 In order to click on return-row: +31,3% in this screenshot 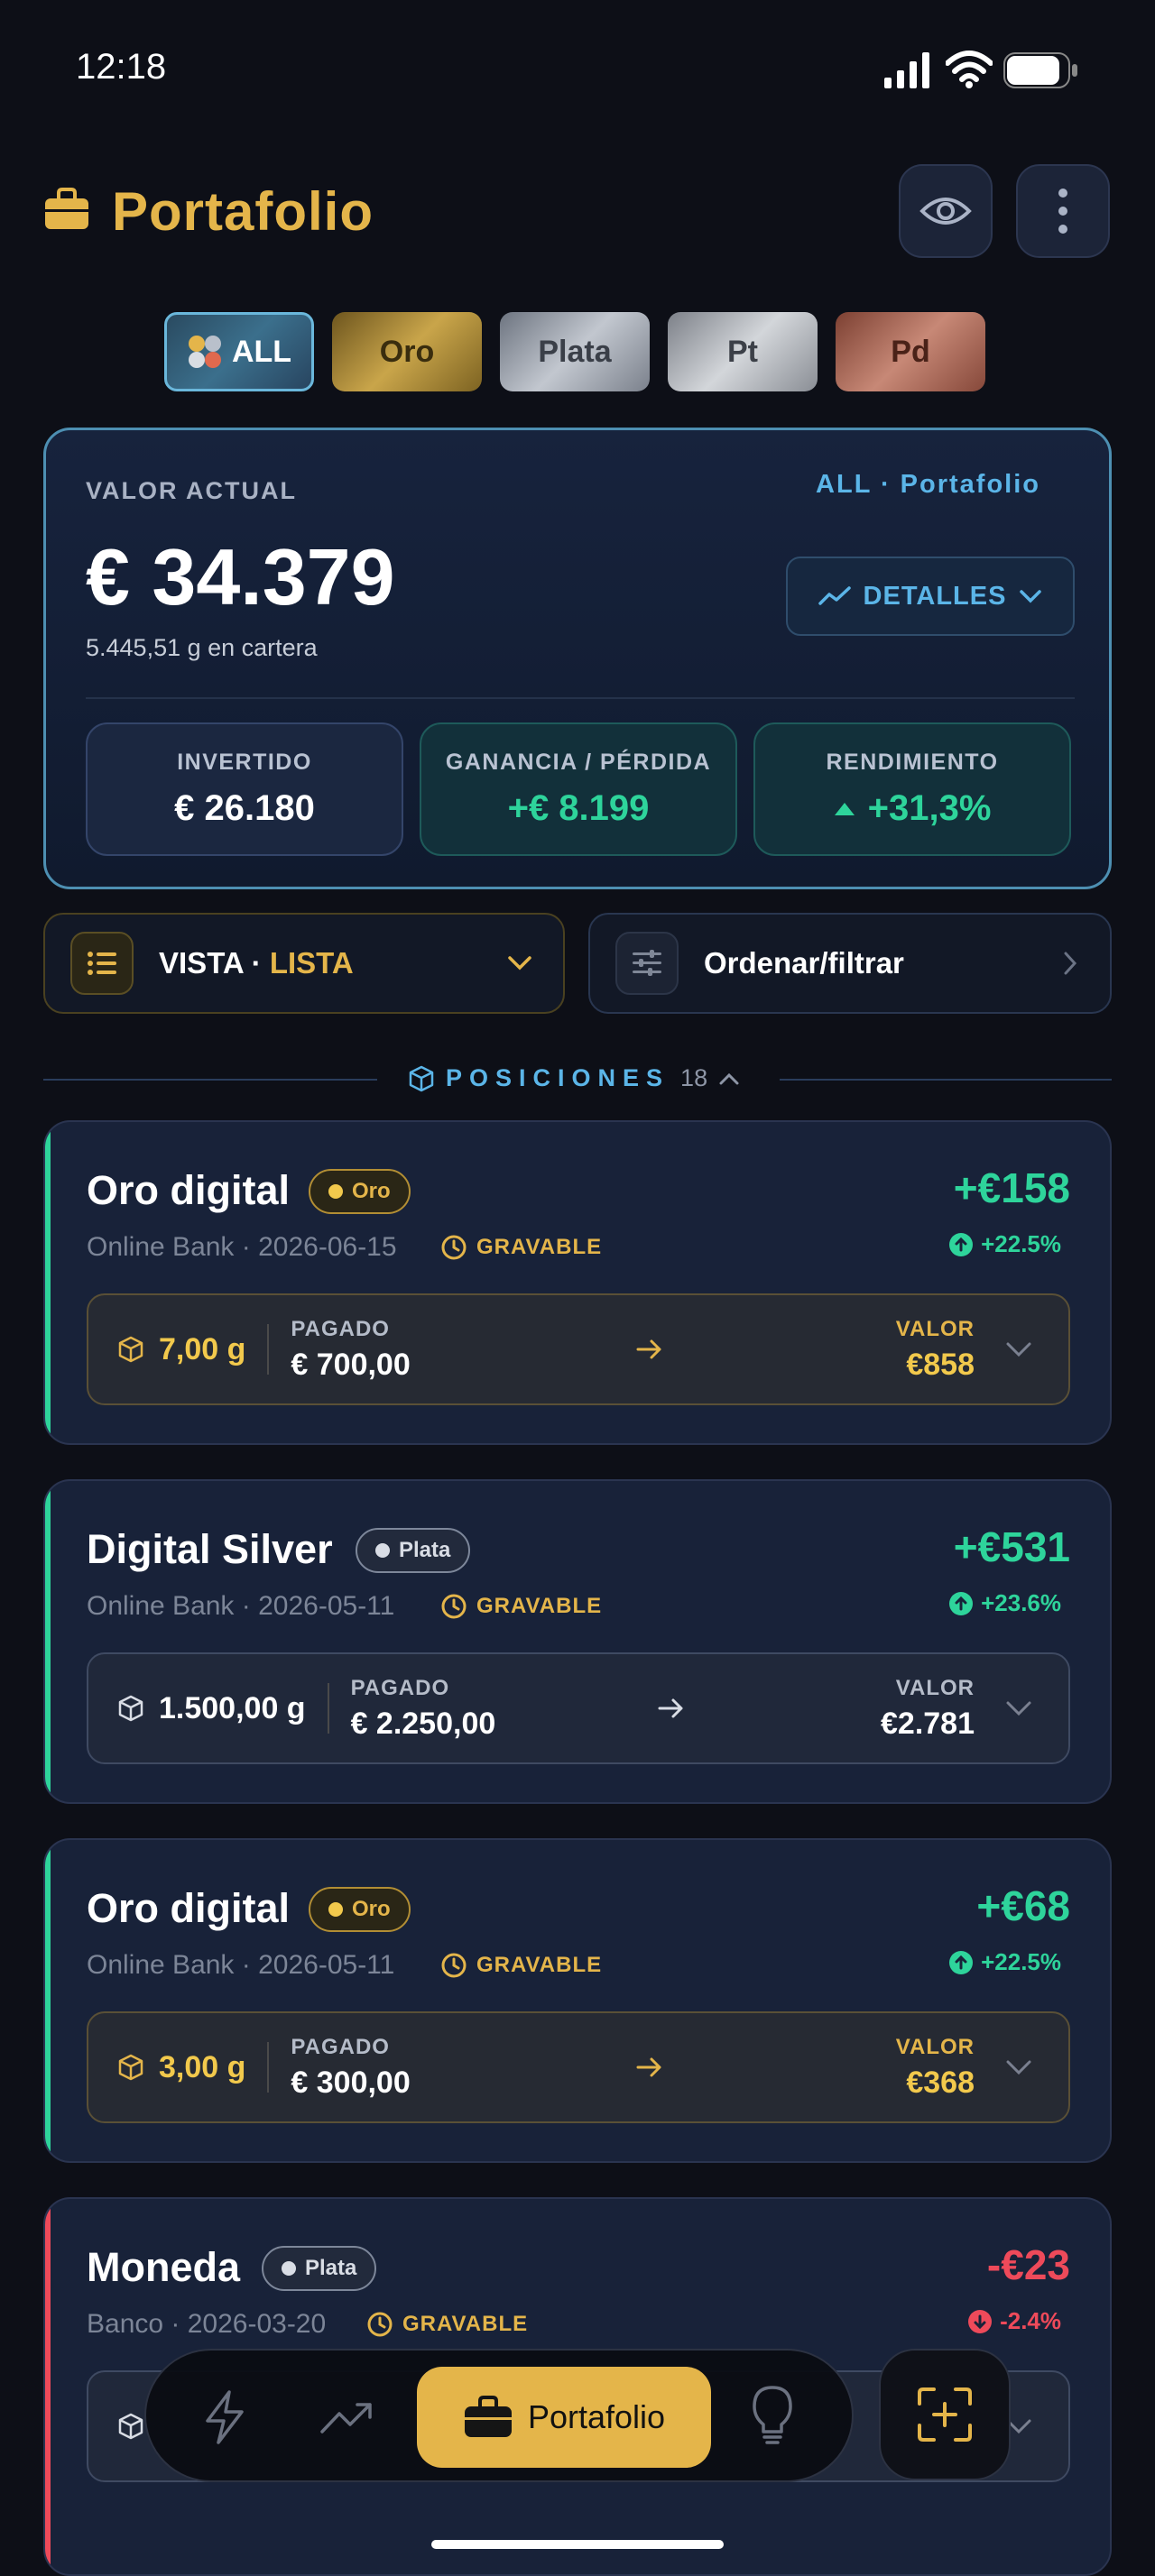, I will do `click(912, 809)`.